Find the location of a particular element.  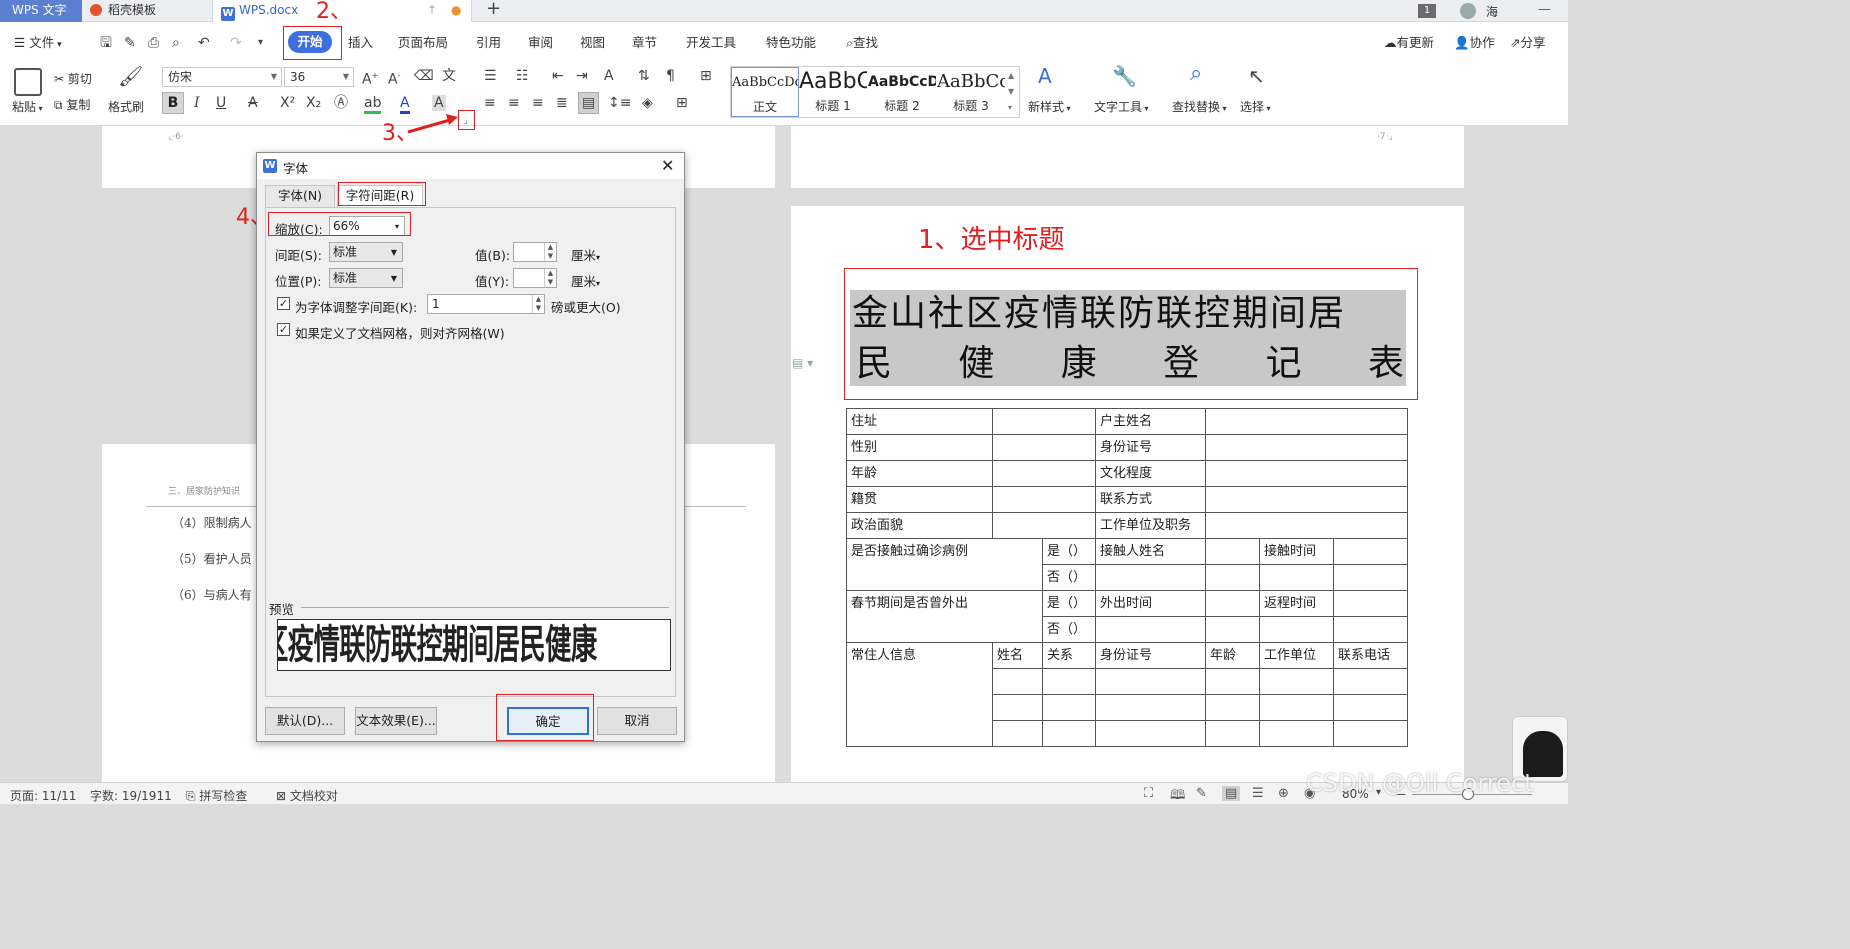

chinese-layout-icon: A is located at coordinates (609, 76).